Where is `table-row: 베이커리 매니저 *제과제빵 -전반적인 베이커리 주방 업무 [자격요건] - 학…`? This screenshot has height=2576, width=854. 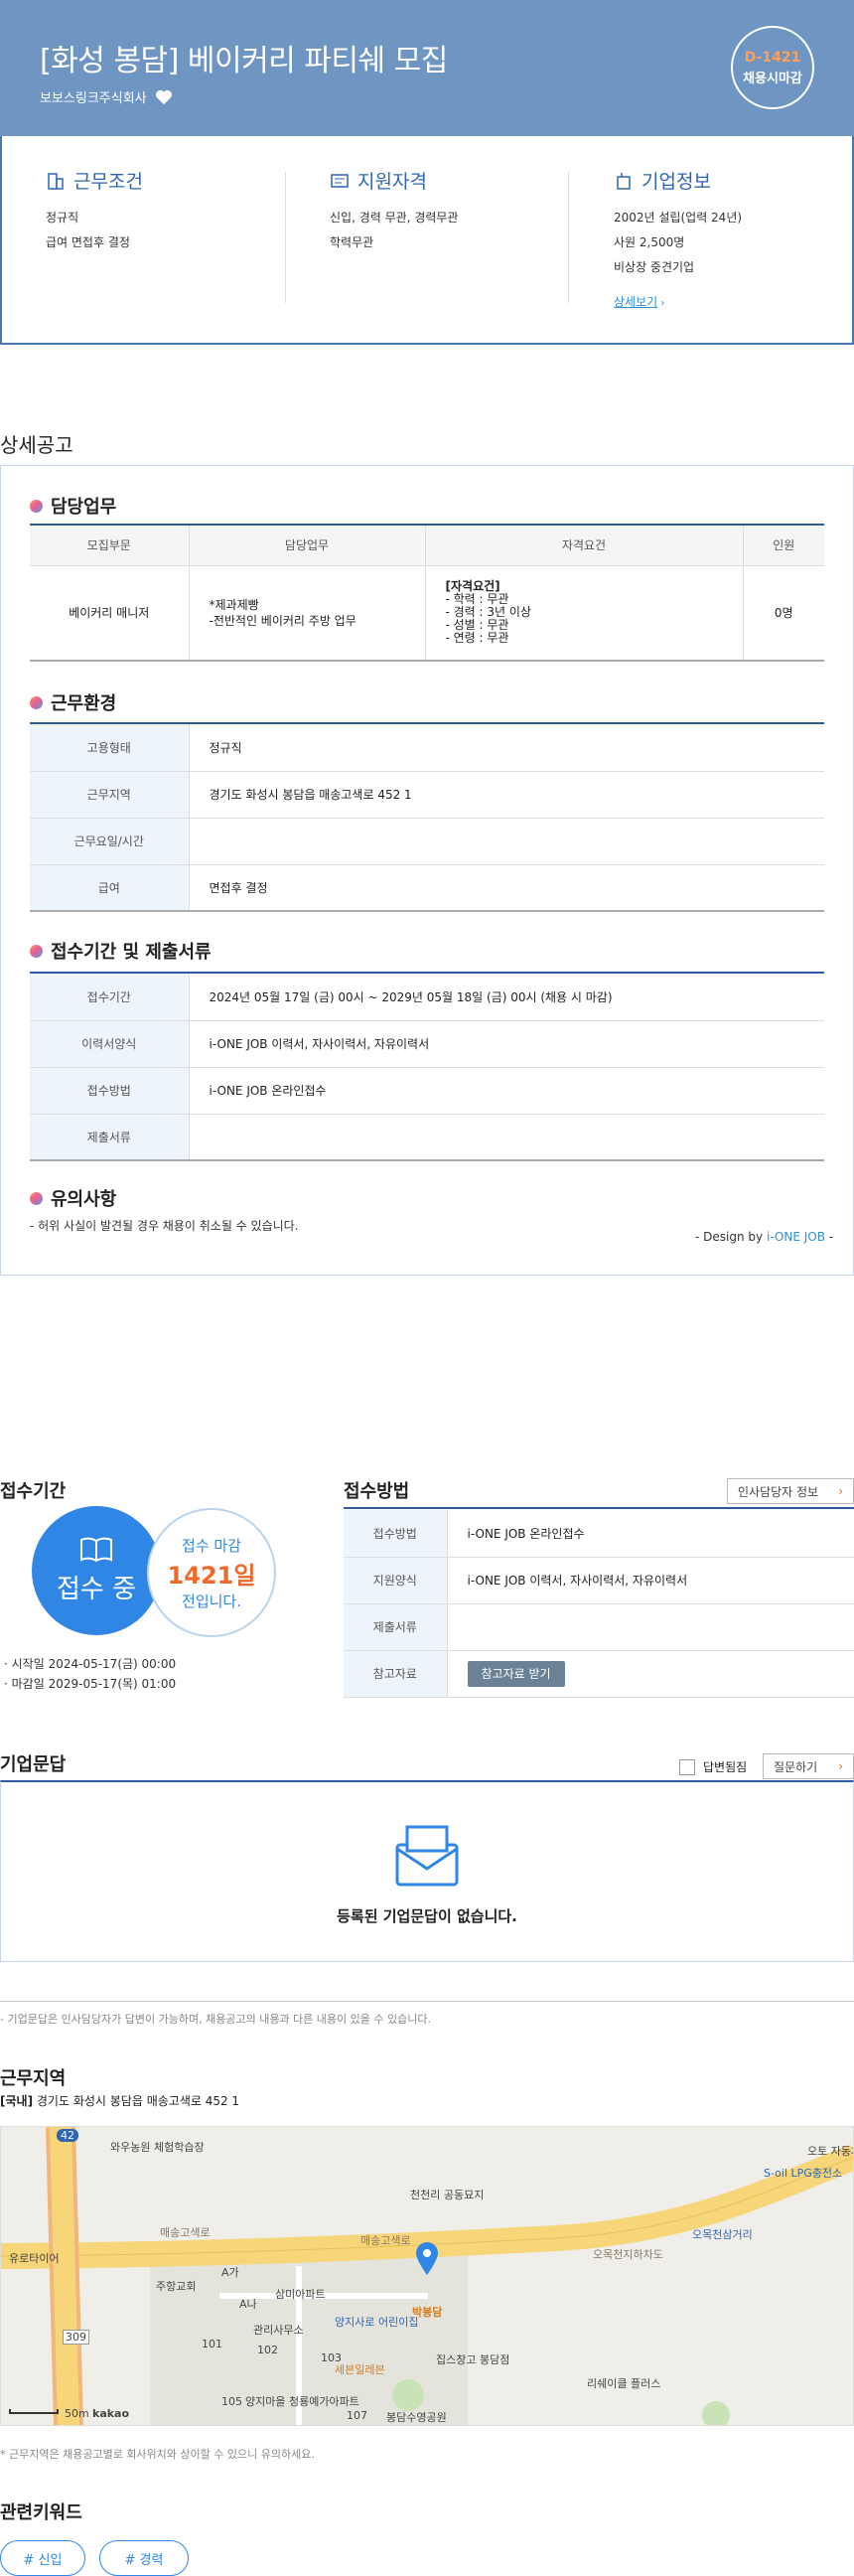 table-row: 베이커리 매니저 *제과제빵 -전반적인 베이커리 주방 업무 [자격요건] - 학… is located at coordinates (427, 613).